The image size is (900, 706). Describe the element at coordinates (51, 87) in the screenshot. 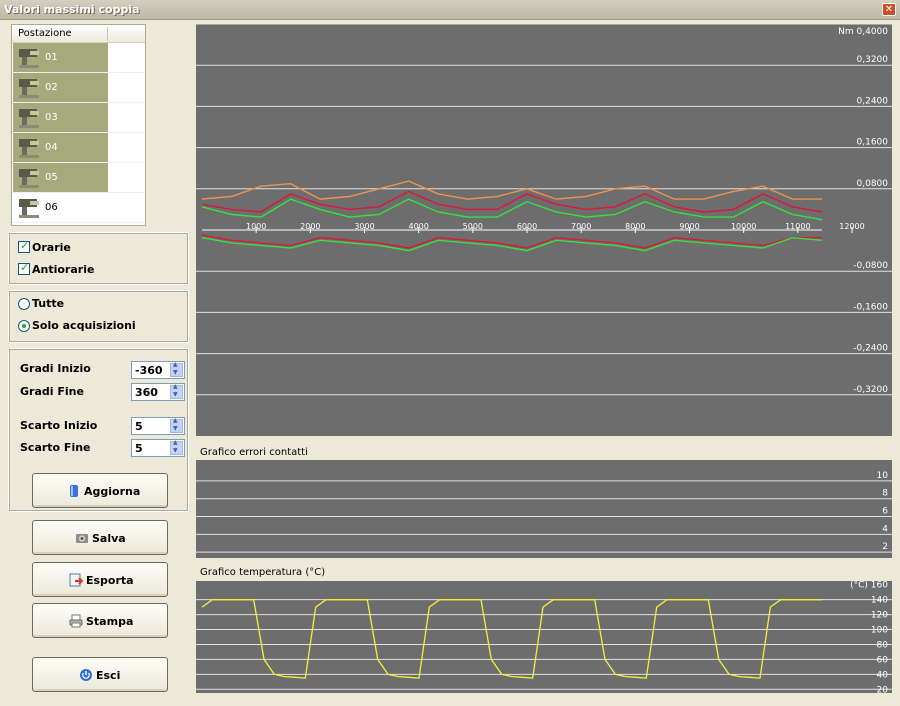

I see `station-label: 02` at that location.